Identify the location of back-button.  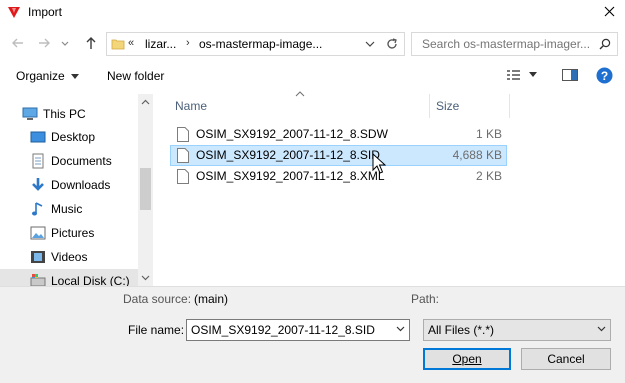
(18, 44).